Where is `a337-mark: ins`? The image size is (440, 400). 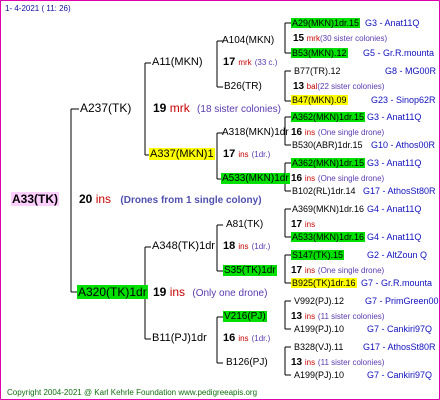 a337-mark: ins is located at coordinates (243, 154).